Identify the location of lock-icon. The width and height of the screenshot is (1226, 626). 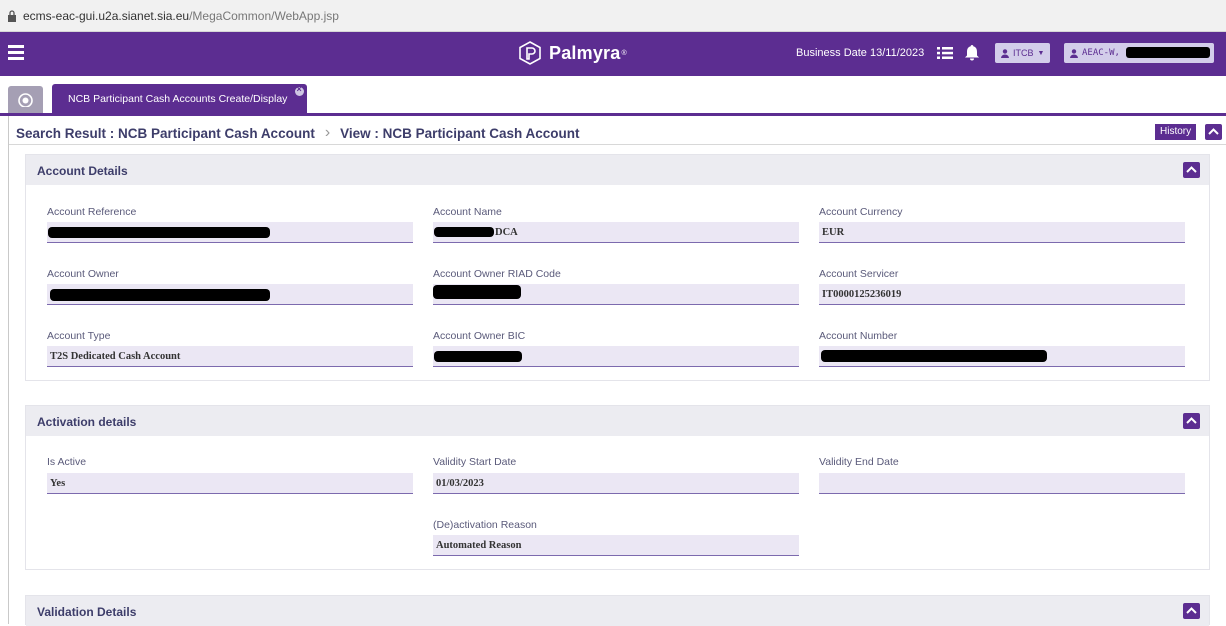
(12, 15).